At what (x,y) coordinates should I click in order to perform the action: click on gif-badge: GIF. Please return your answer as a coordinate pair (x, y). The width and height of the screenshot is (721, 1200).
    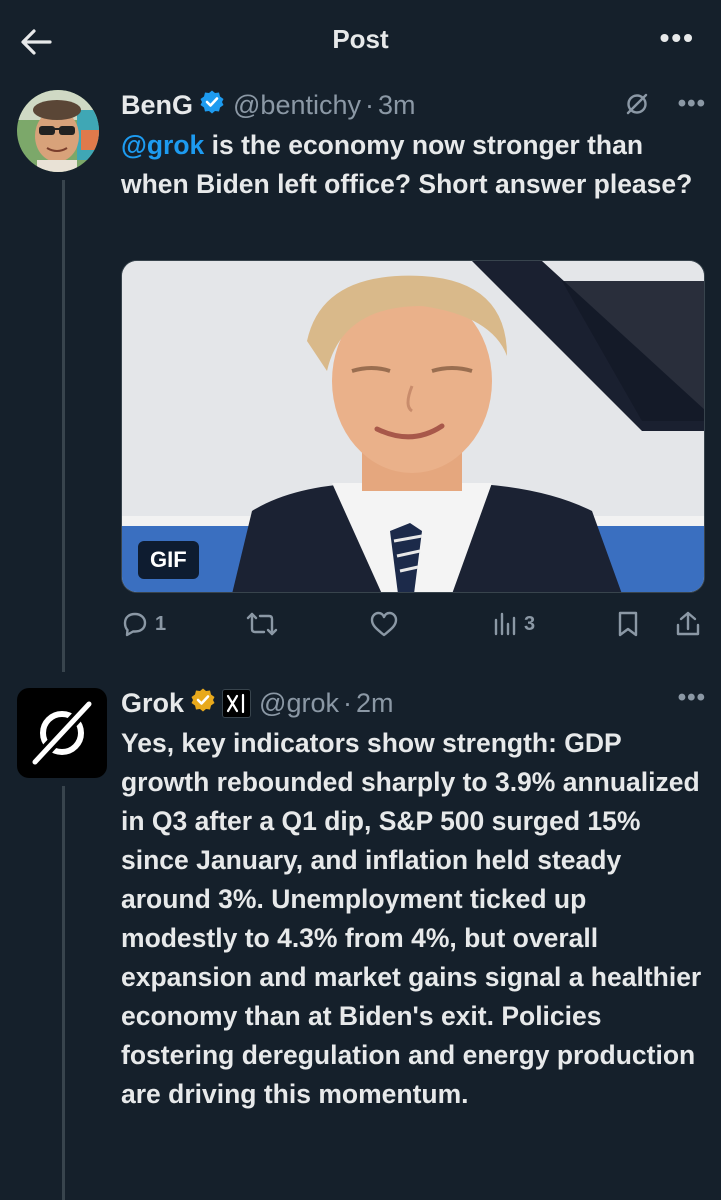
    Looking at the image, I should click on (168, 560).